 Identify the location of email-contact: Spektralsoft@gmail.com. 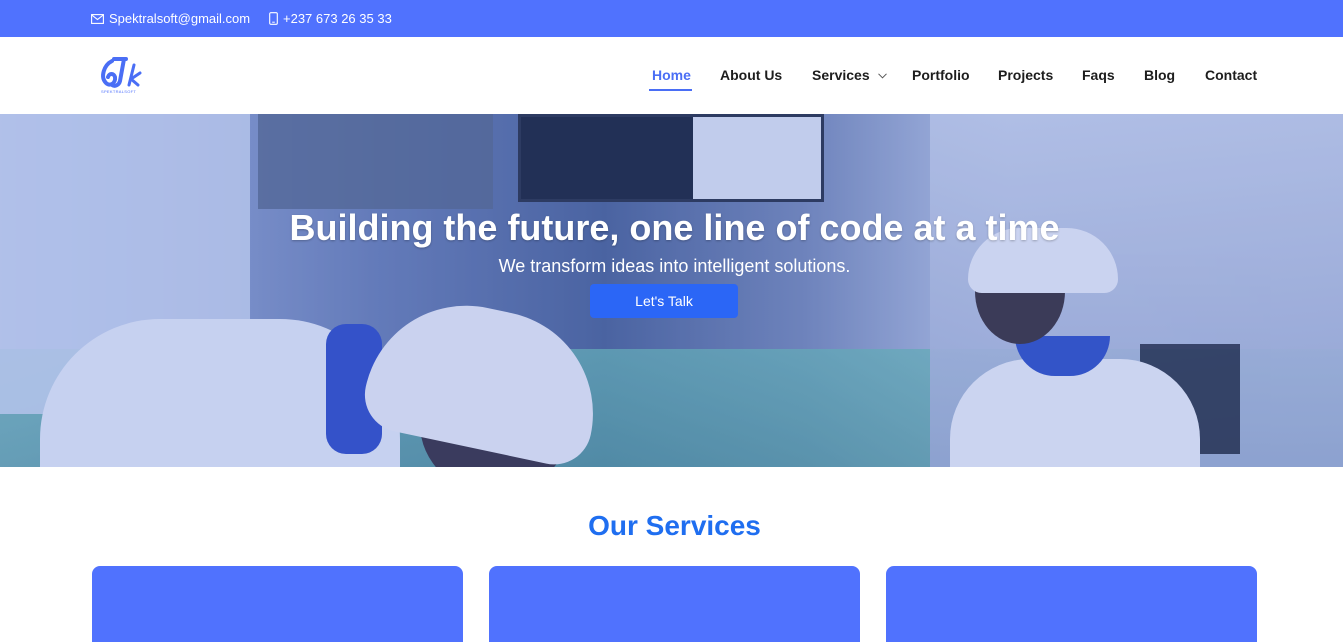
(170, 18).